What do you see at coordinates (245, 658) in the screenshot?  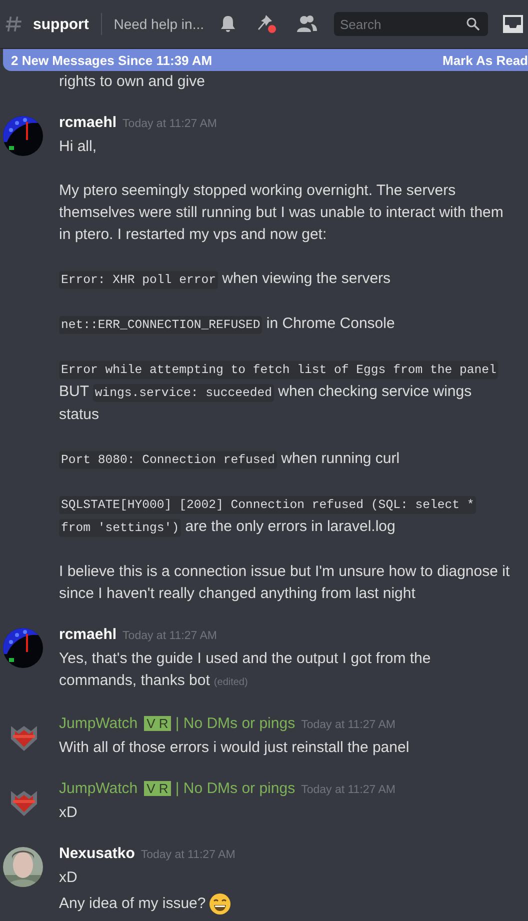 I see `message-text: Yes, that's the guide I used and the output I got from the` at bounding box center [245, 658].